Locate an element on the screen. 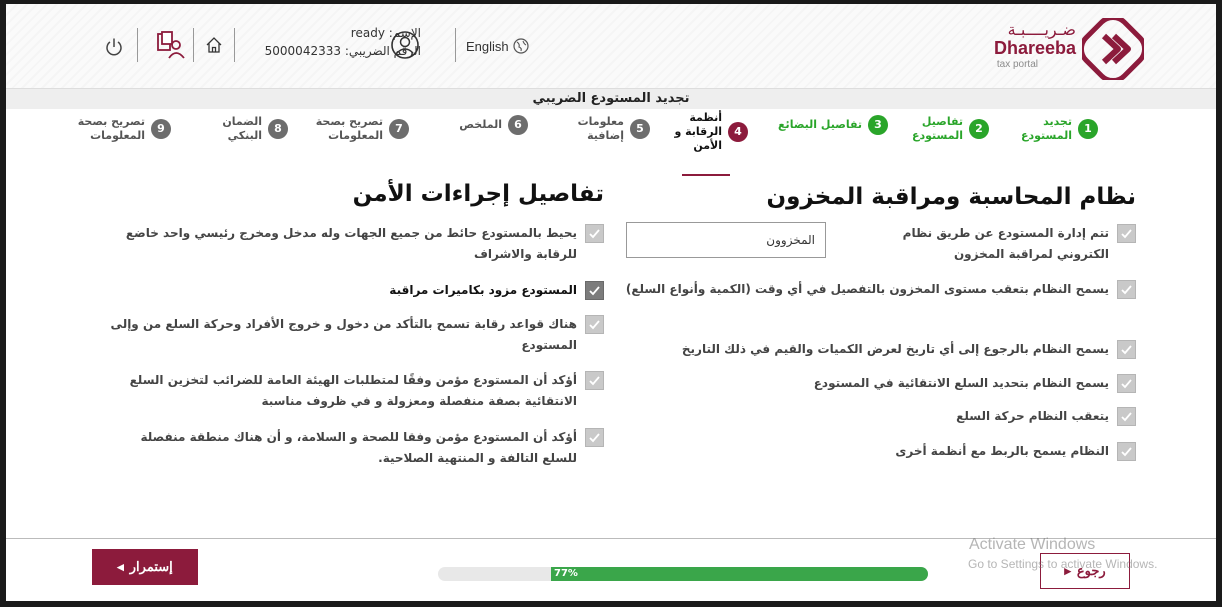 The image size is (1222, 607). step-6: 6 الملخص is located at coordinates (493, 125).